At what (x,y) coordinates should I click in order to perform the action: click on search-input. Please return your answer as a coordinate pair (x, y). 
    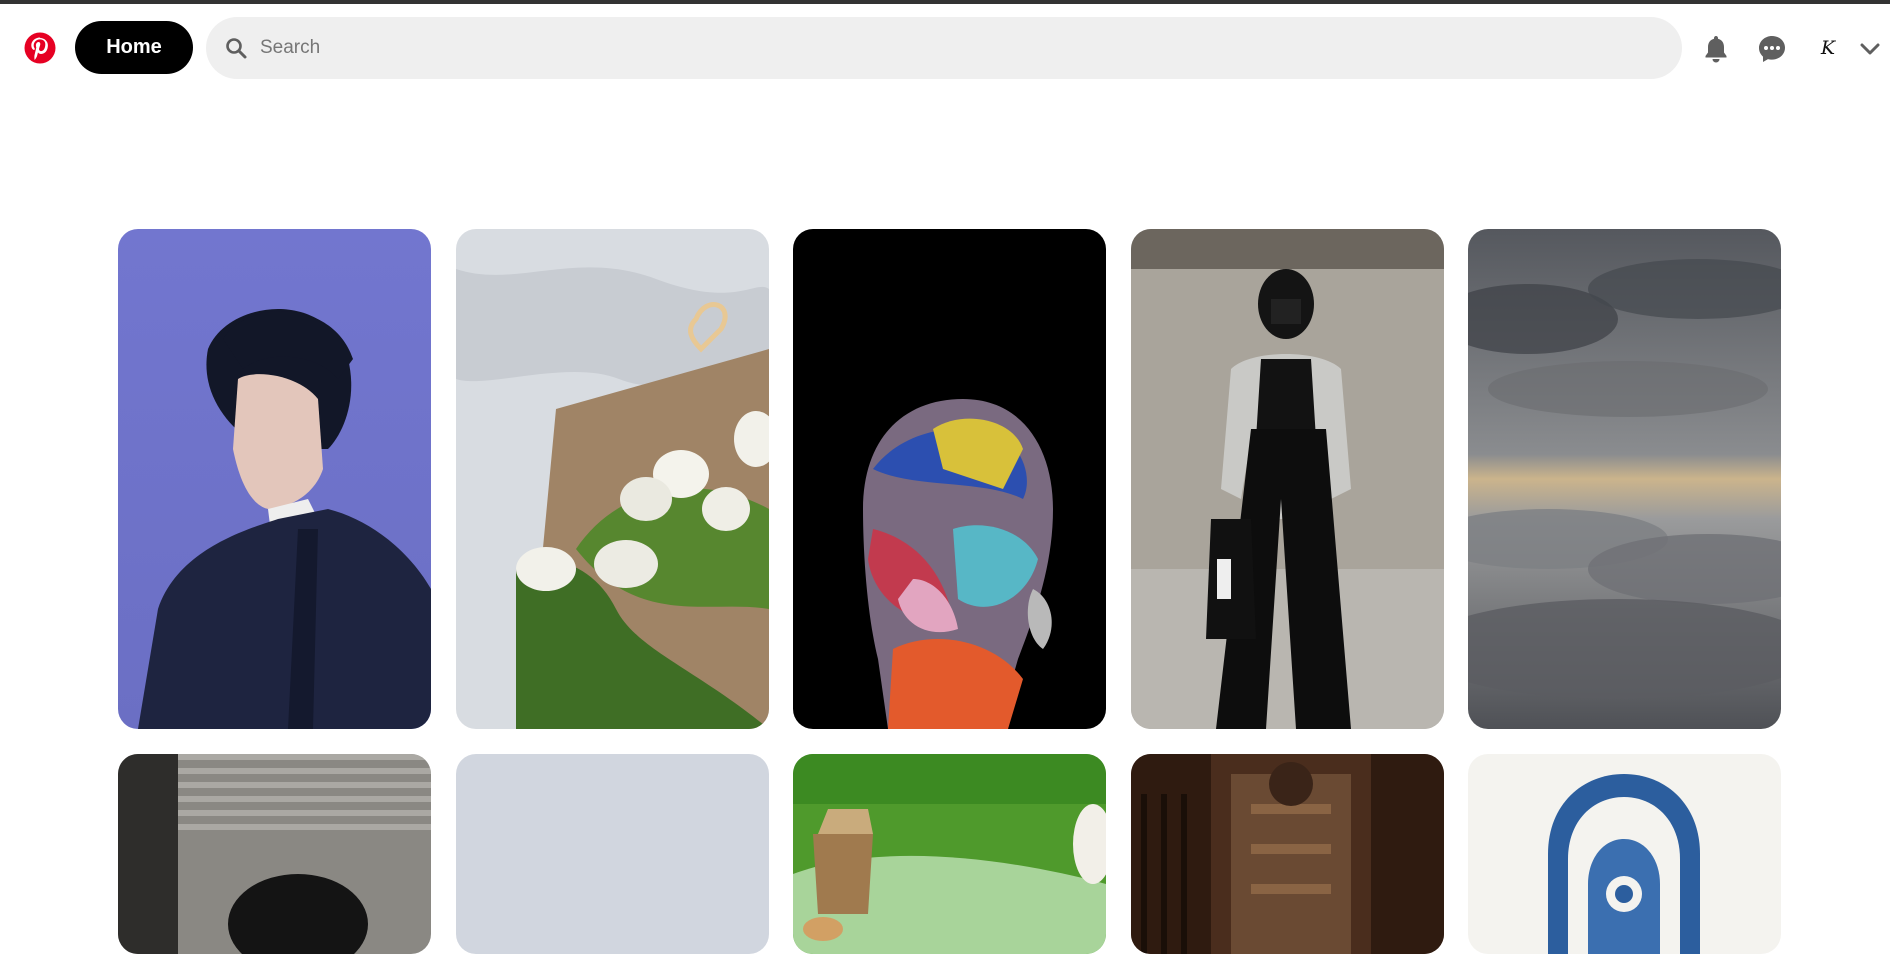
    Looking at the image, I should click on (950, 48).